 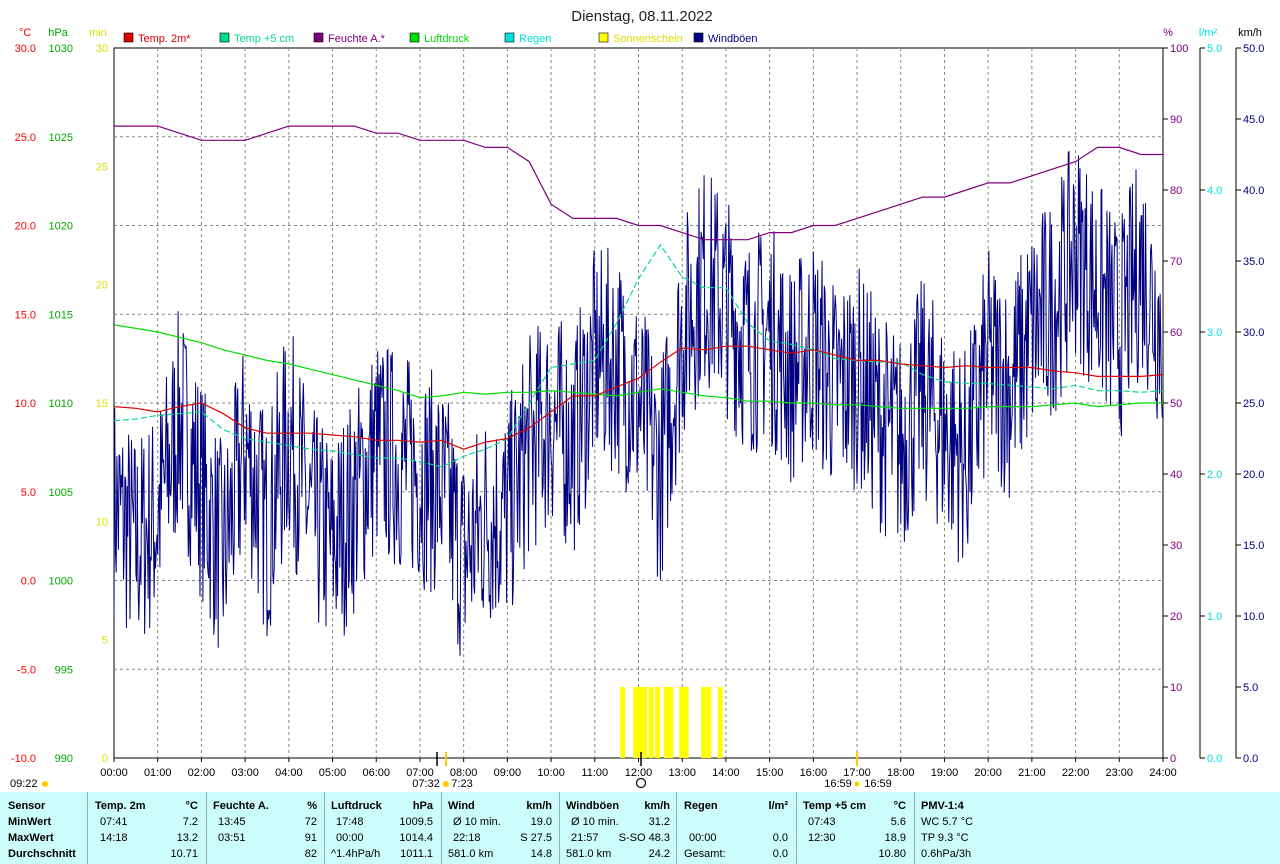 I want to click on x-tick-label: 06:00, so click(x=376, y=773).